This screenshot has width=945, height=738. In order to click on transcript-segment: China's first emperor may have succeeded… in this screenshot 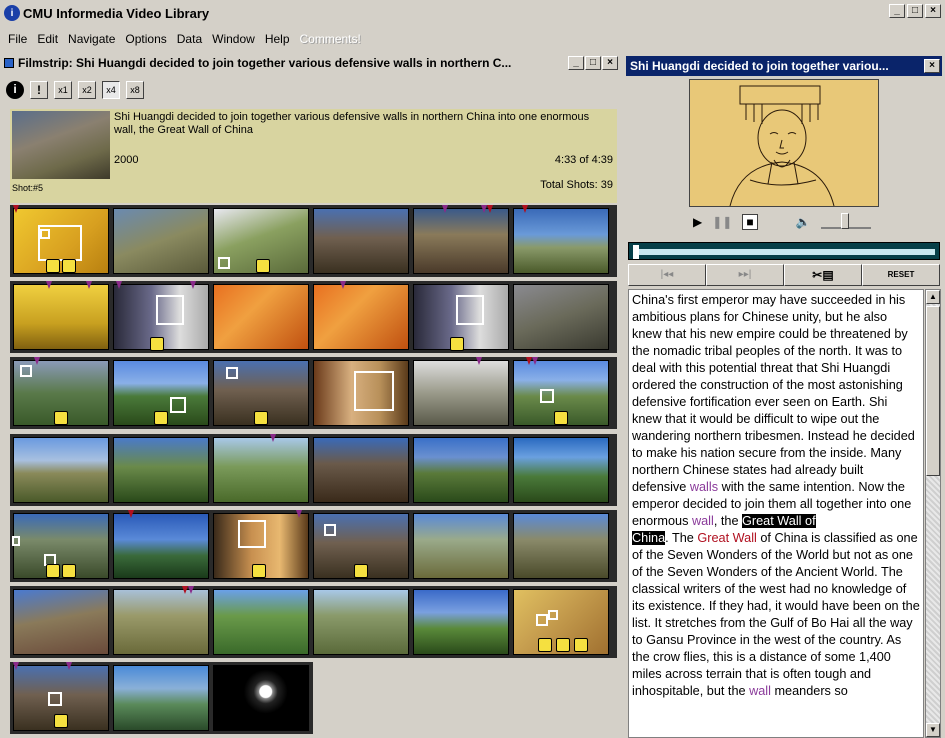, I will do `click(773, 393)`.